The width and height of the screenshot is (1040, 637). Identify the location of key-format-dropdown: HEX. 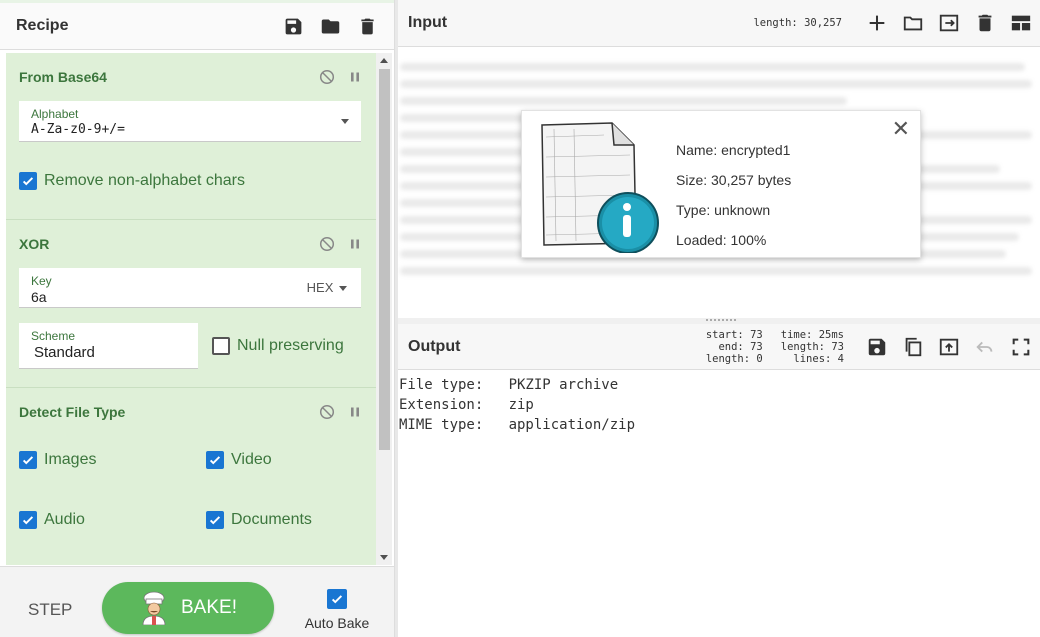
(327, 287).